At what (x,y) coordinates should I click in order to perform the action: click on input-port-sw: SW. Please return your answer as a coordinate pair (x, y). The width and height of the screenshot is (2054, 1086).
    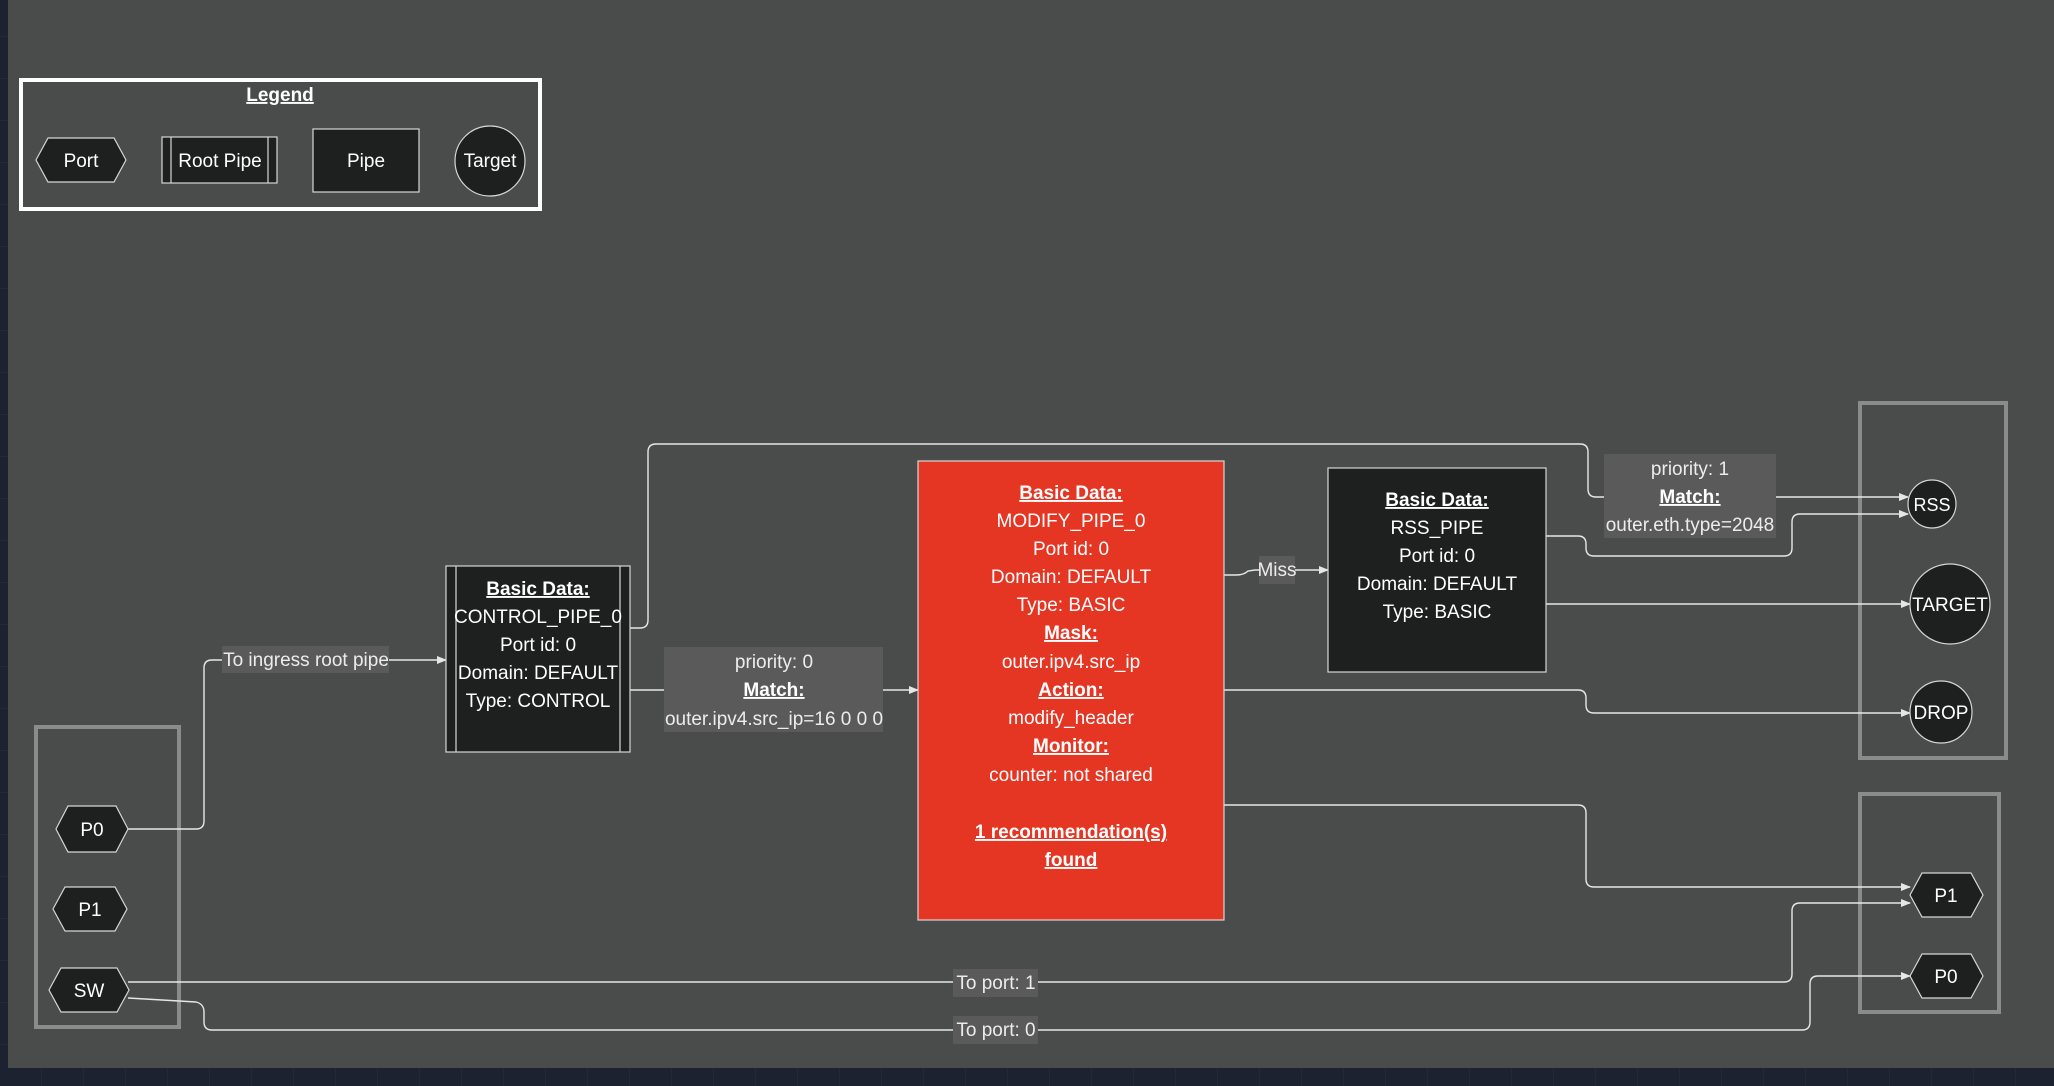
    Looking at the image, I should click on (89, 990).